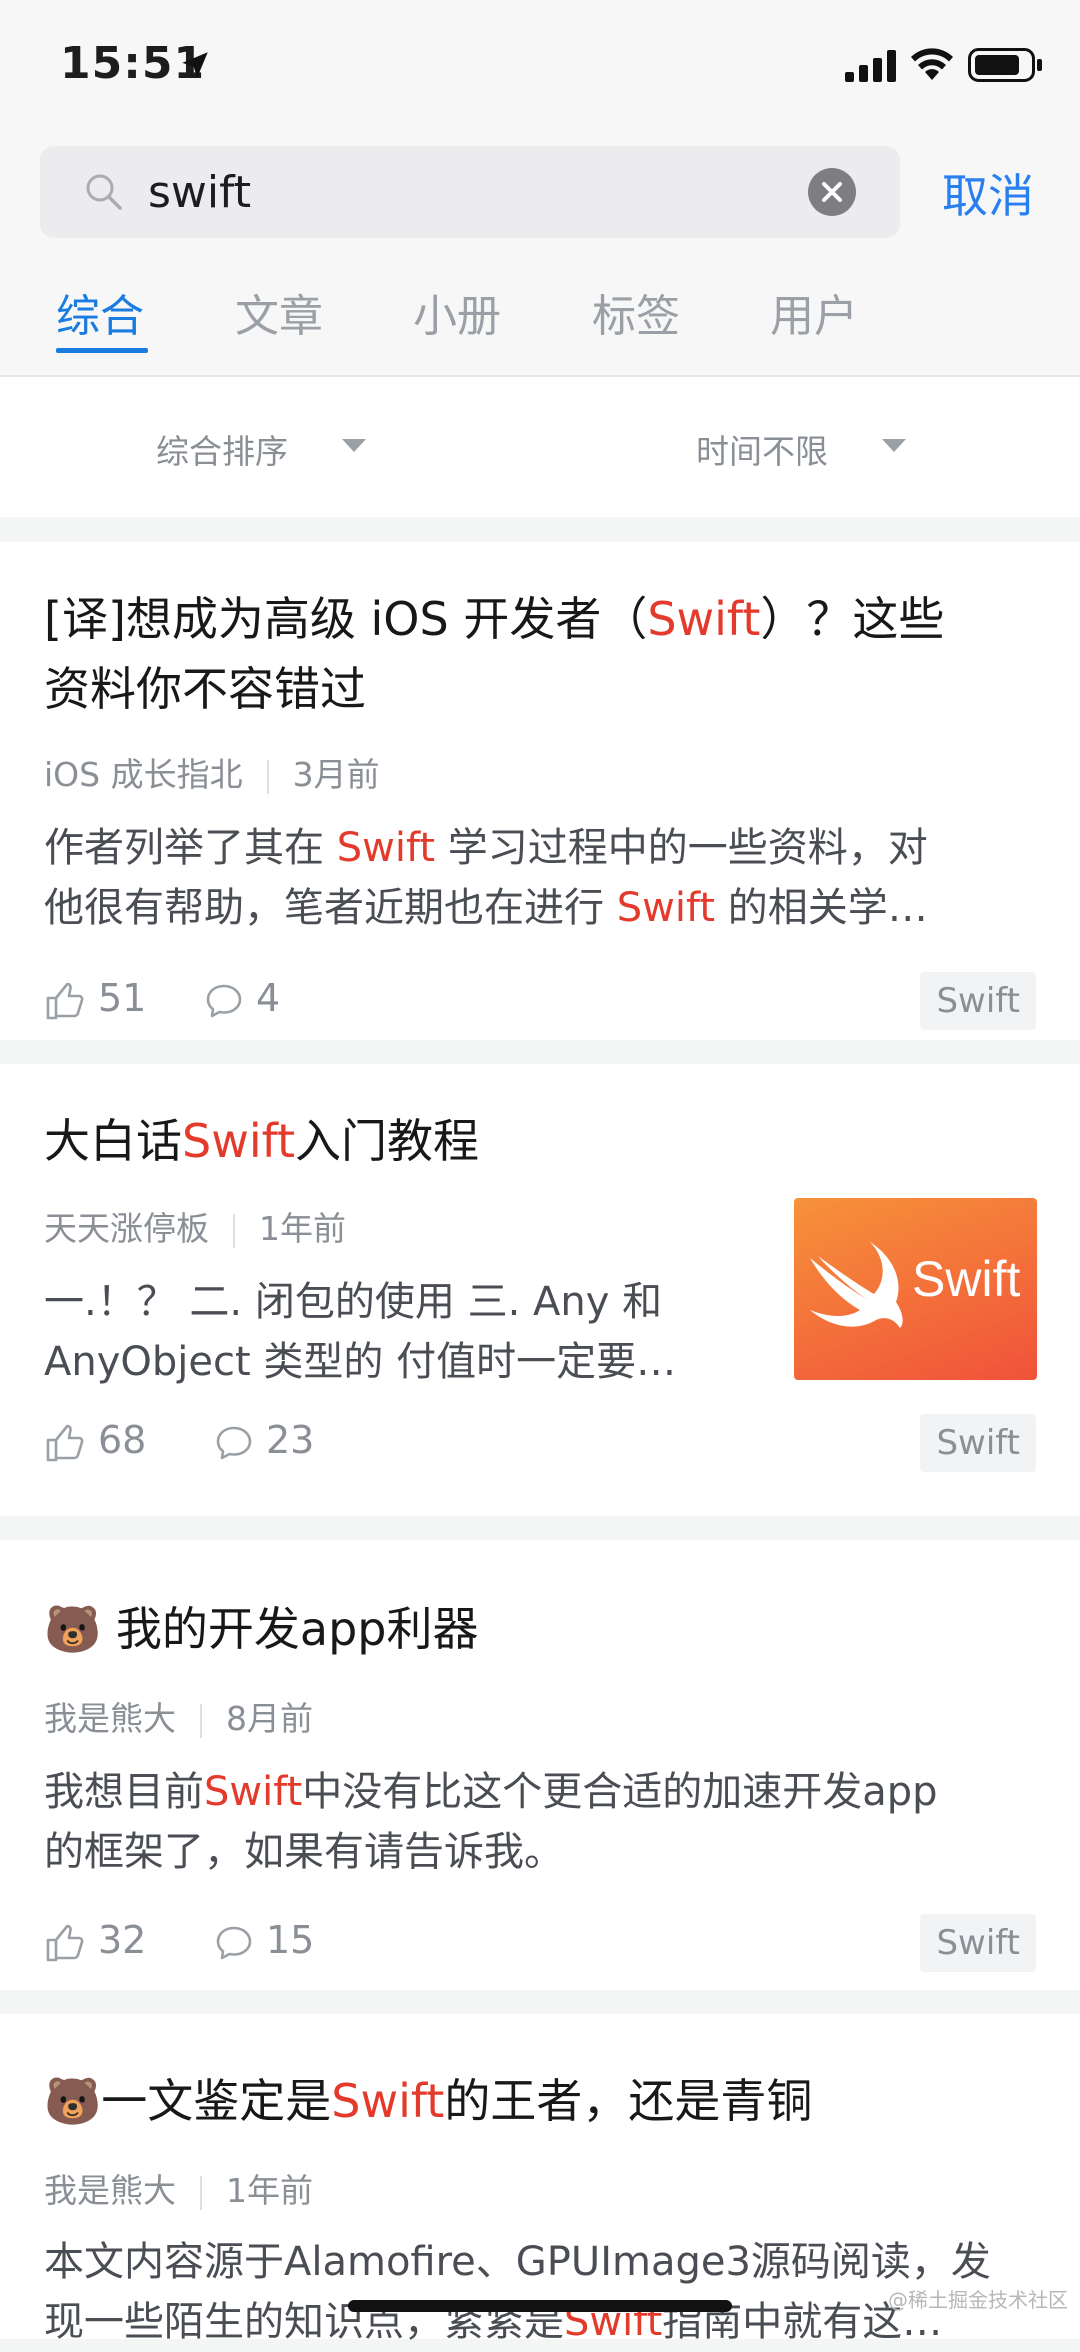 The height and width of the screenshot is (2352, 1080). I want to click on author-name: 天天涨停板, so click(126, 1228).